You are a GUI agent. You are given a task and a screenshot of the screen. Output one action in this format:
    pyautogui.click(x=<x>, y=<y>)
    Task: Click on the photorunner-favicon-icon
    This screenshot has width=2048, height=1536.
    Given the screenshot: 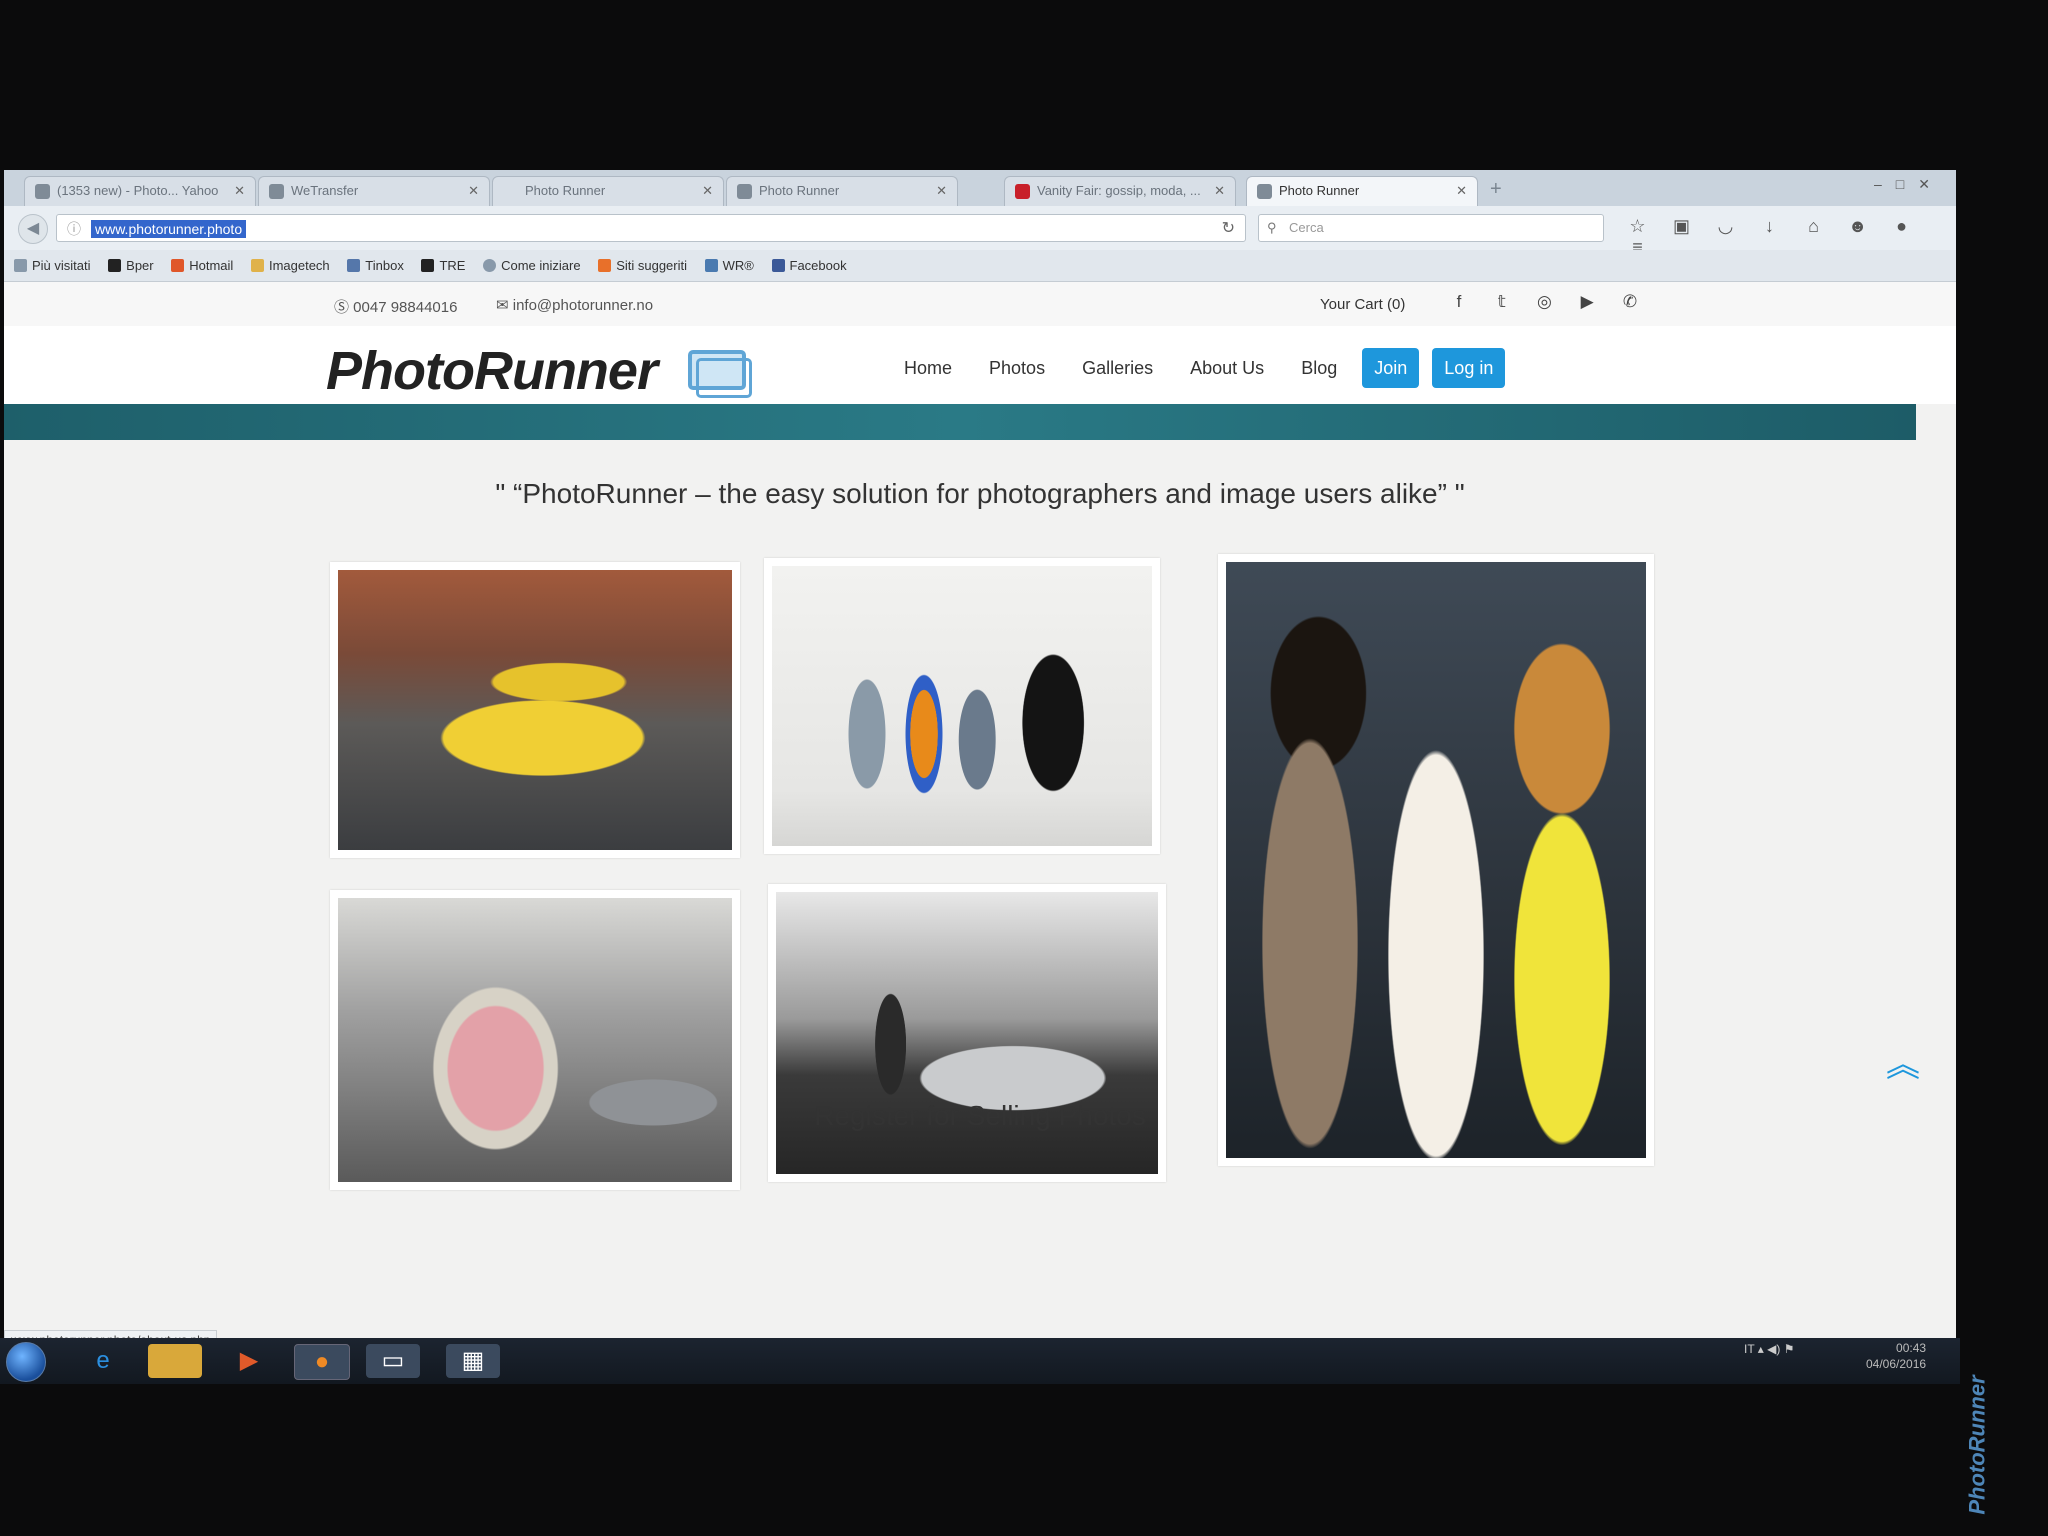 What is the action you would take?
    pyautogui.click(x=1264, y=191)
    